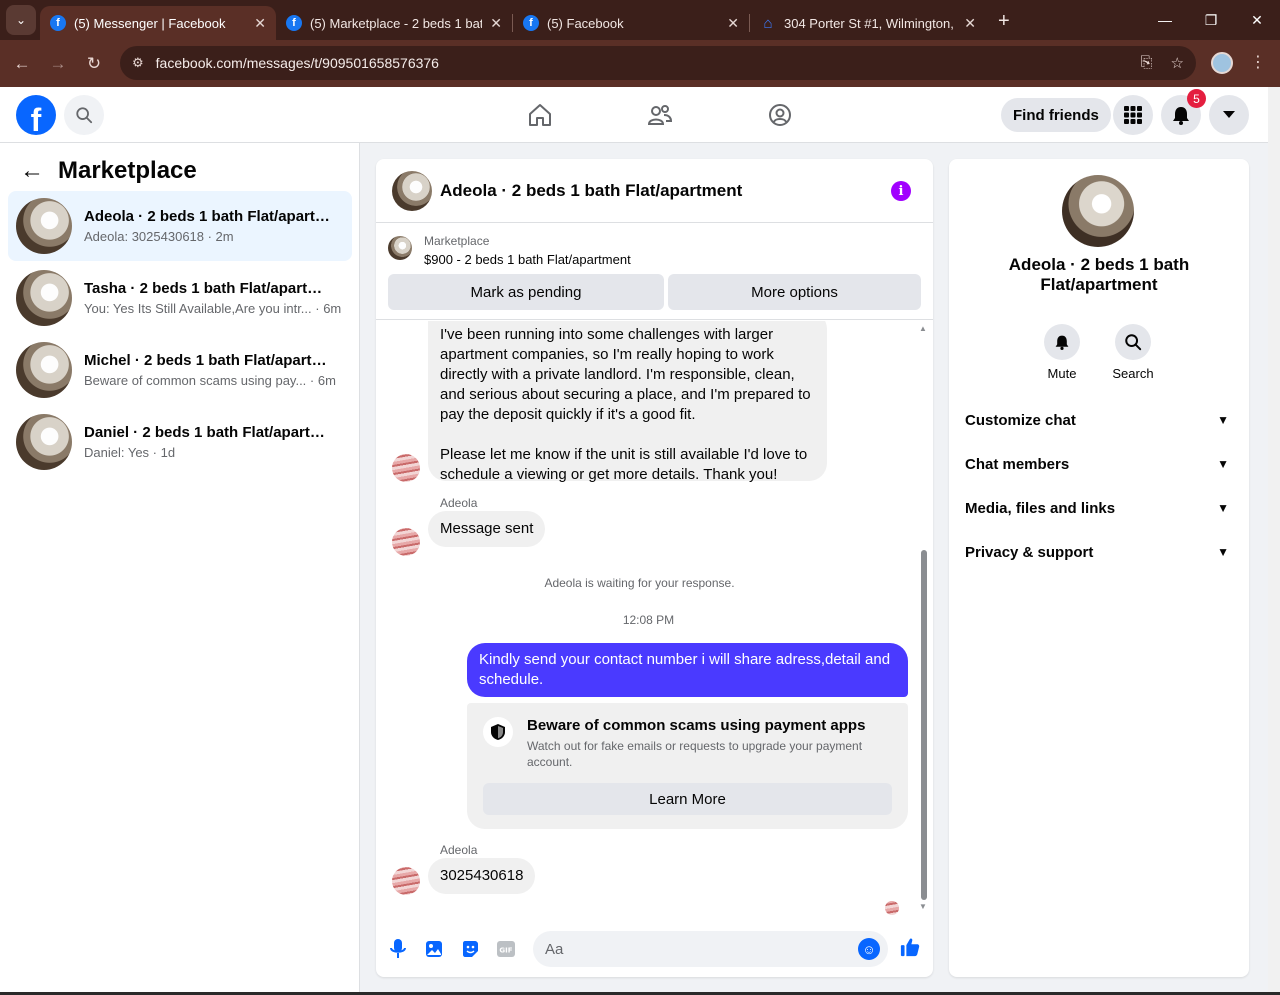  What do you see at coordinates (21, 20) in the screenshot?
I see `tab-search-dropdown: ⌄` at bounding box center [21, 20].